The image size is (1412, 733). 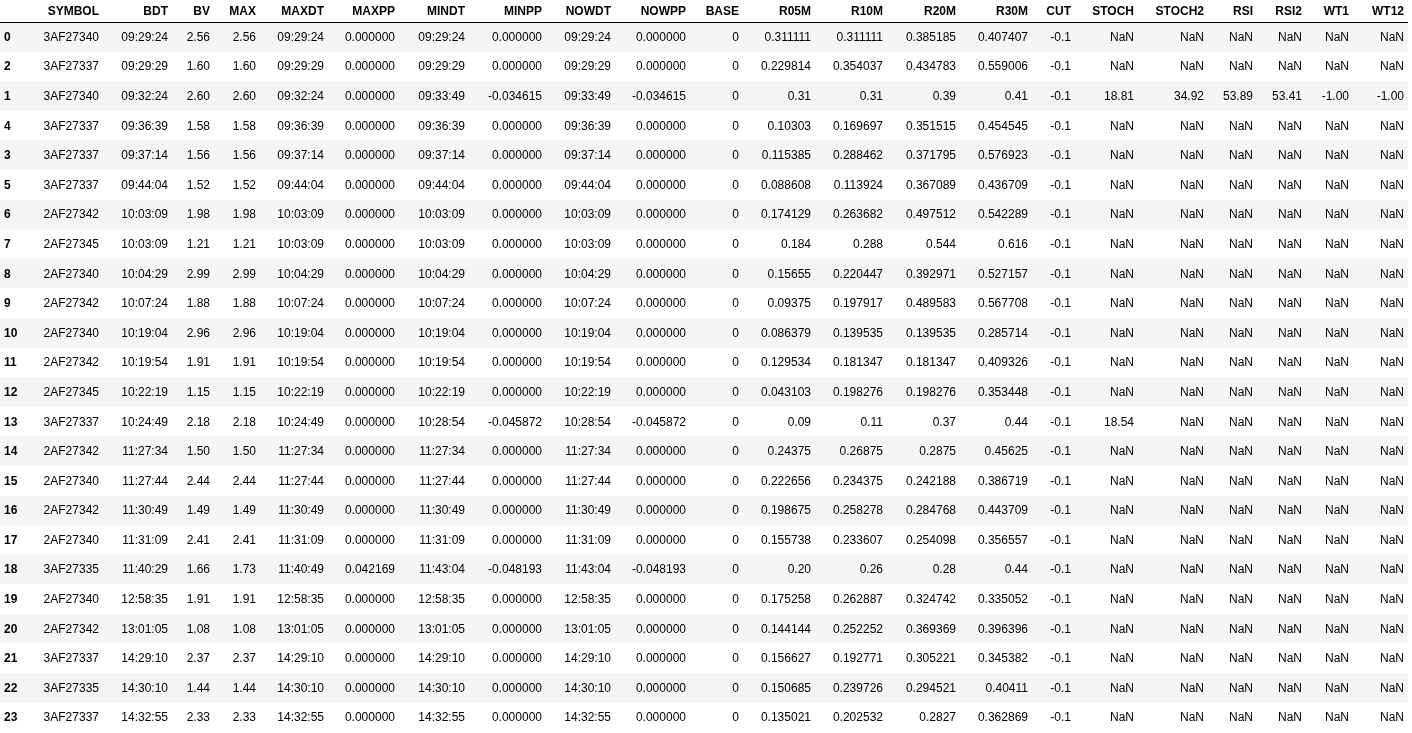 I want to click on table-cell: 1.66, so click(x=193, y=569).